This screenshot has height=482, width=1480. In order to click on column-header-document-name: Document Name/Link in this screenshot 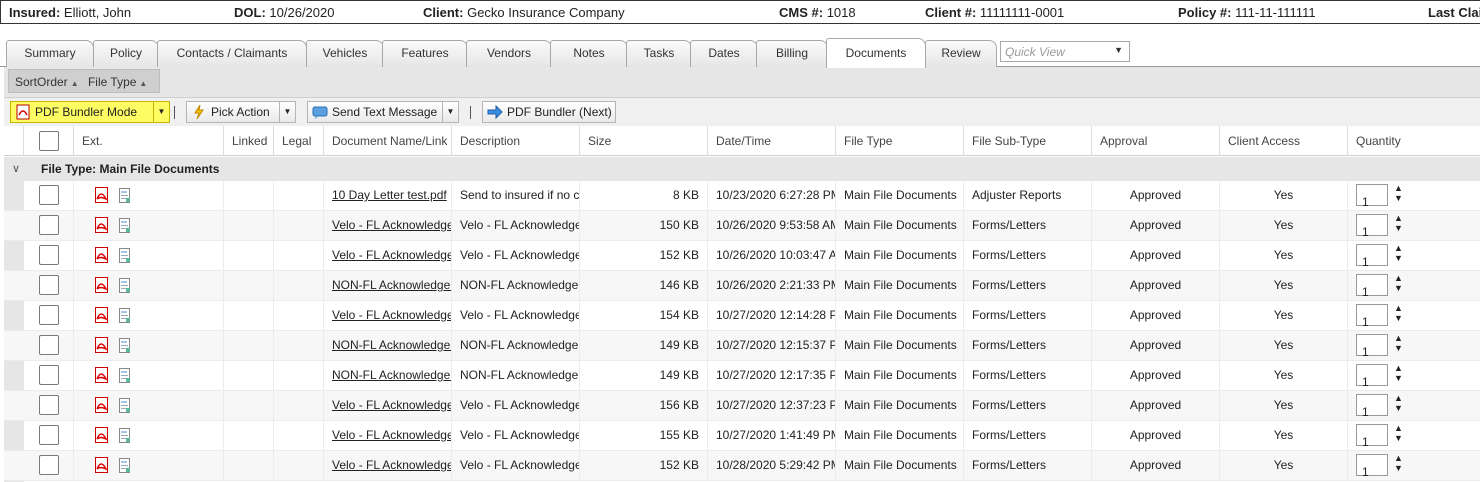, I will do `click(388, 141)`.